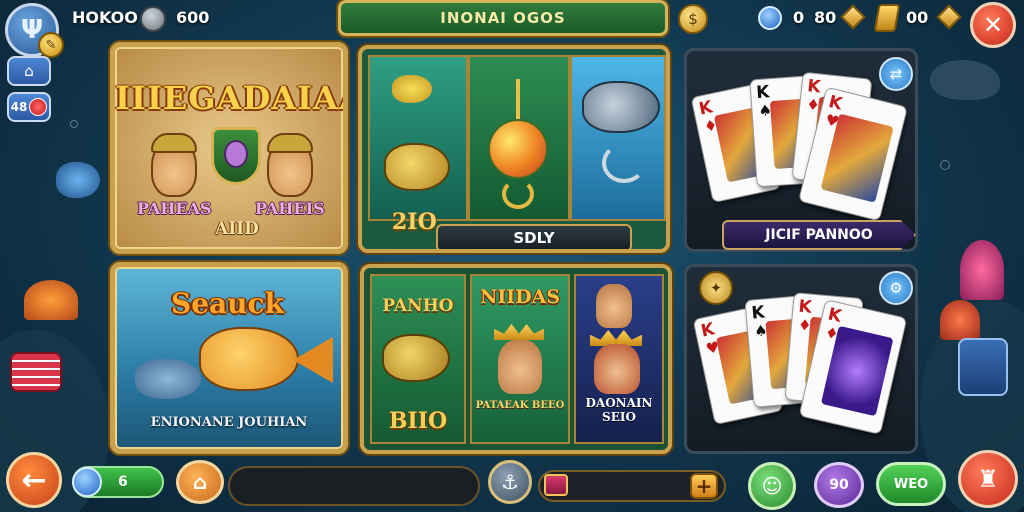  I want to click on purple-button-label: 90, so click(839, 485).